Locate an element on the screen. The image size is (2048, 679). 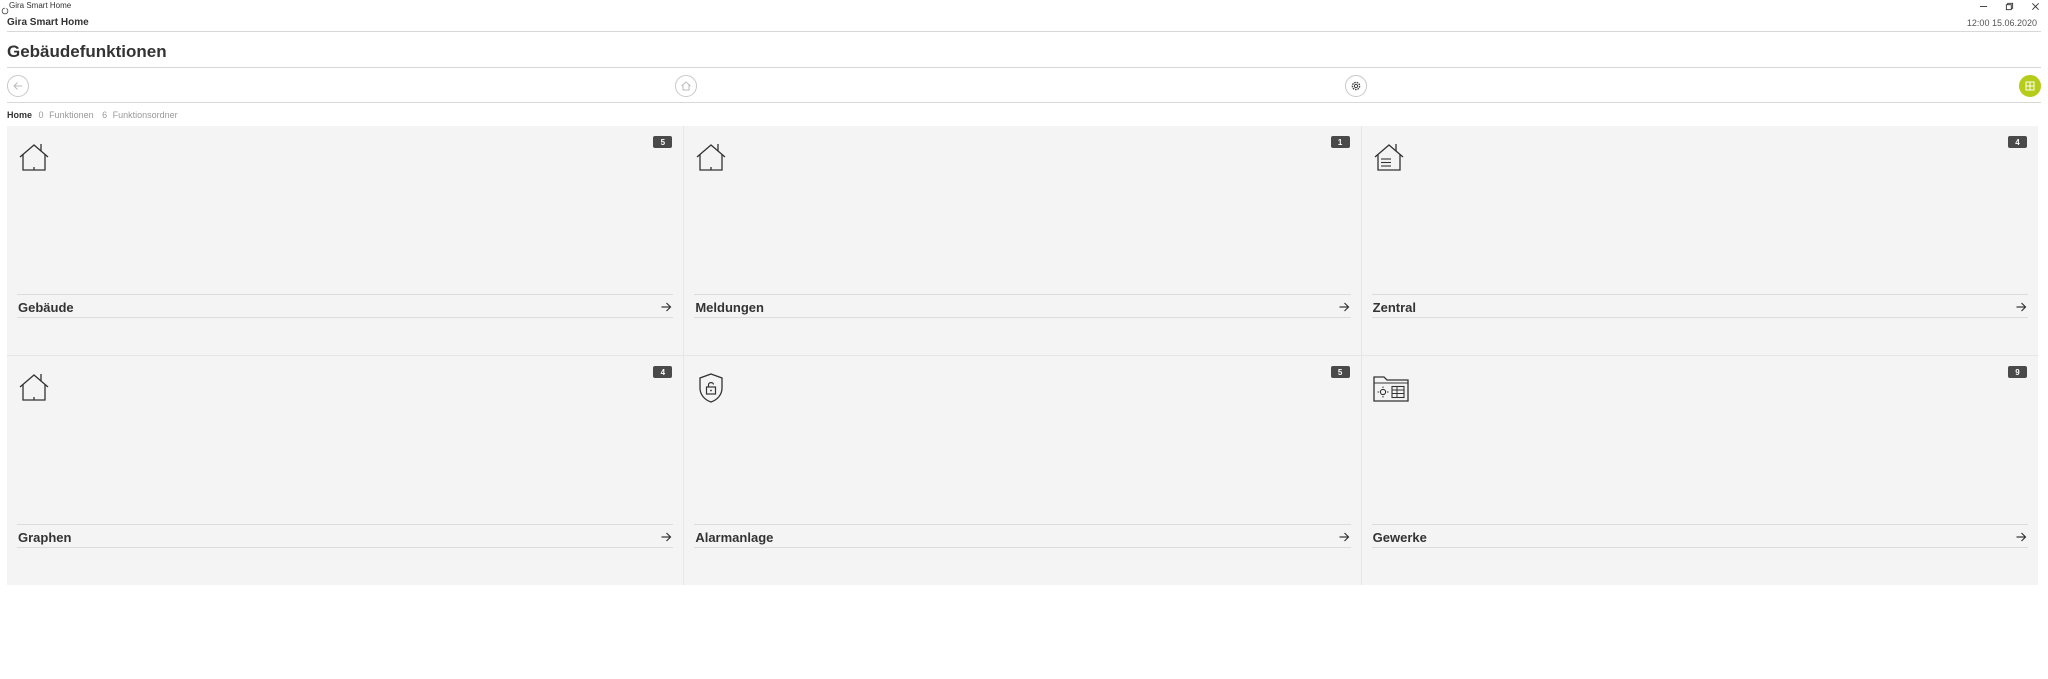
tile-label: Graphen is located at coordinates (45, 537).